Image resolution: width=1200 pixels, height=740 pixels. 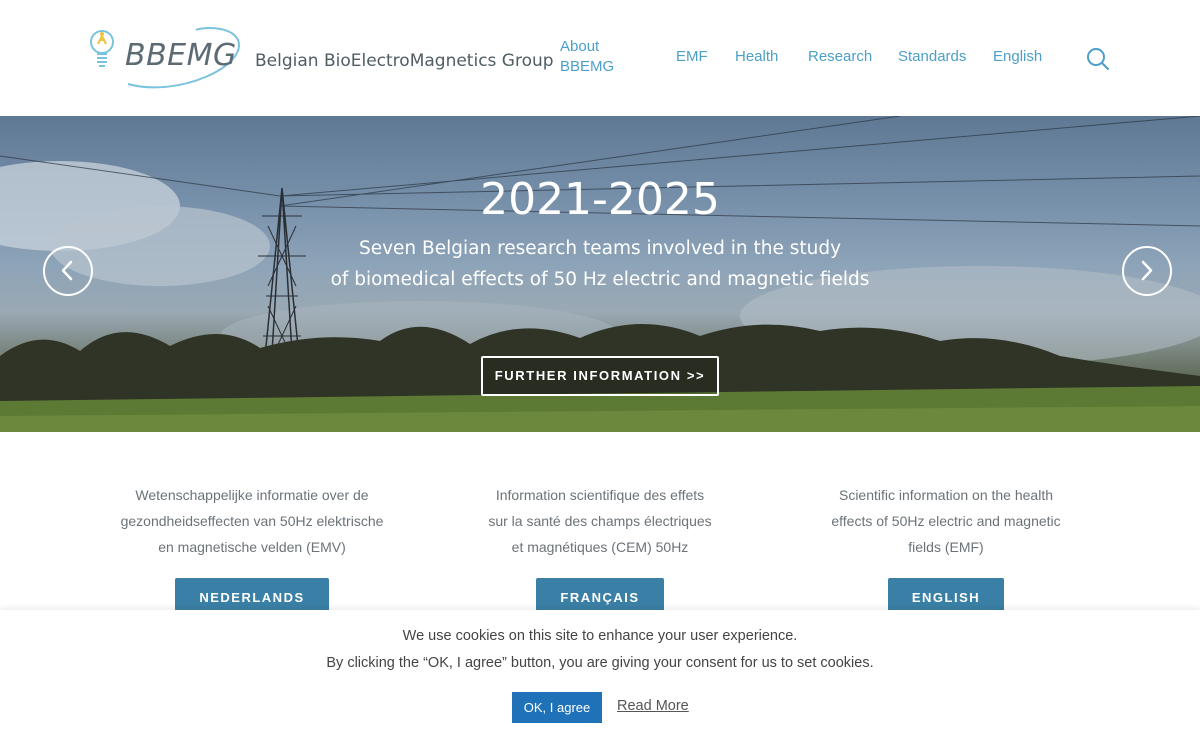 I want to click on nav-language-english: English, so click(x=1017, y=57).